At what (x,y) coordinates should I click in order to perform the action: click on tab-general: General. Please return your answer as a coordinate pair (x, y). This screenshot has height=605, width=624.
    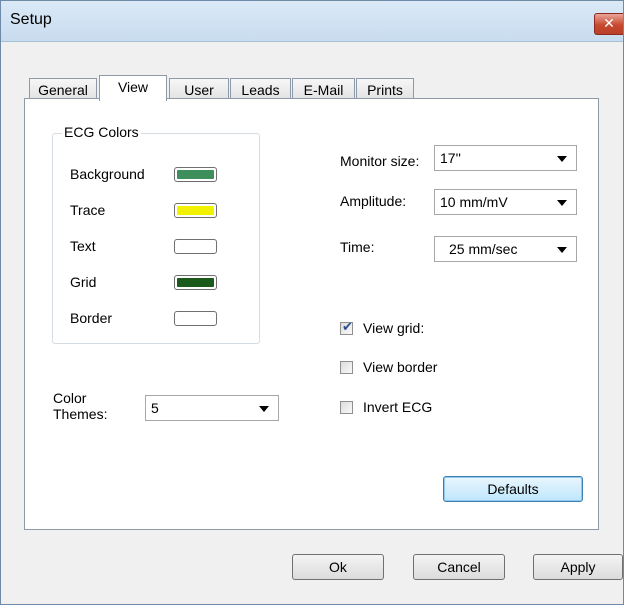
    Looking at the image, I should click on (63, 89).